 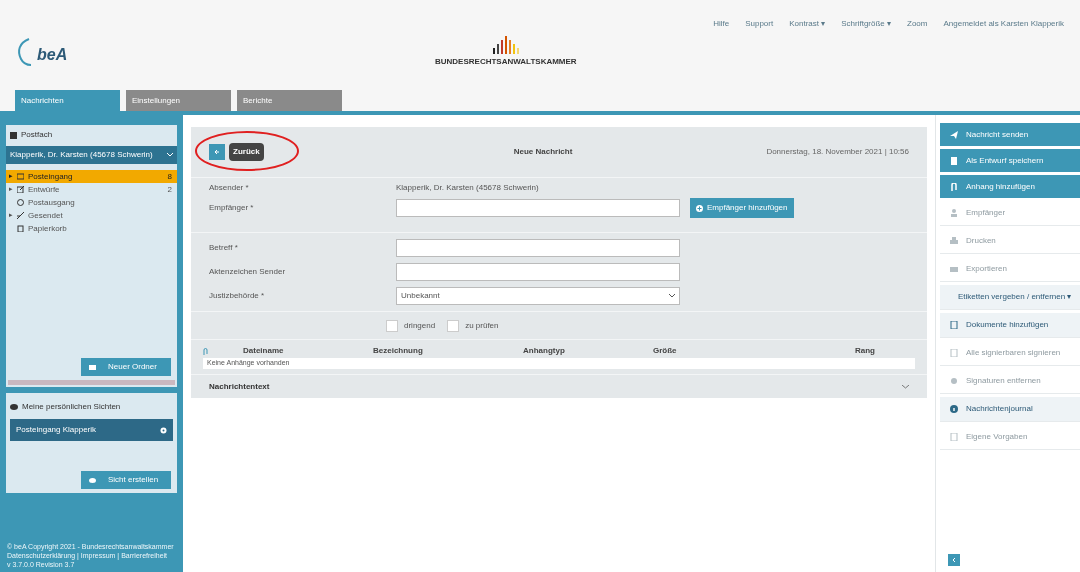 What do you see at coordinates (538, 208) in the screenshot?
I see `recipient-input` at bounding box center [538, 208].